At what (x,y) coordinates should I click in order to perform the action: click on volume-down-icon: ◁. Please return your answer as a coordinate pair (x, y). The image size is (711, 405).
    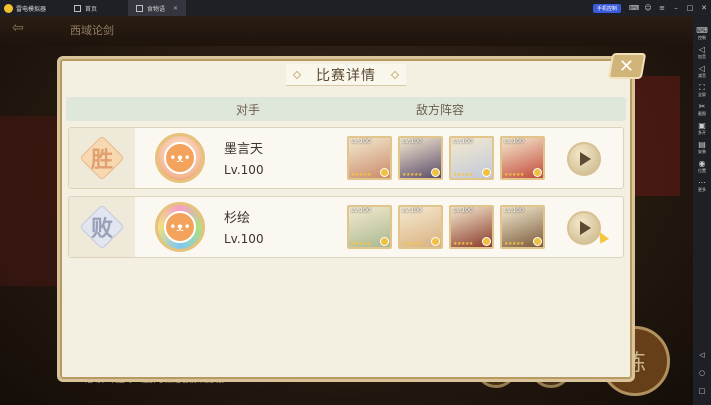
    Looking at the image, I should click on (702, 68).